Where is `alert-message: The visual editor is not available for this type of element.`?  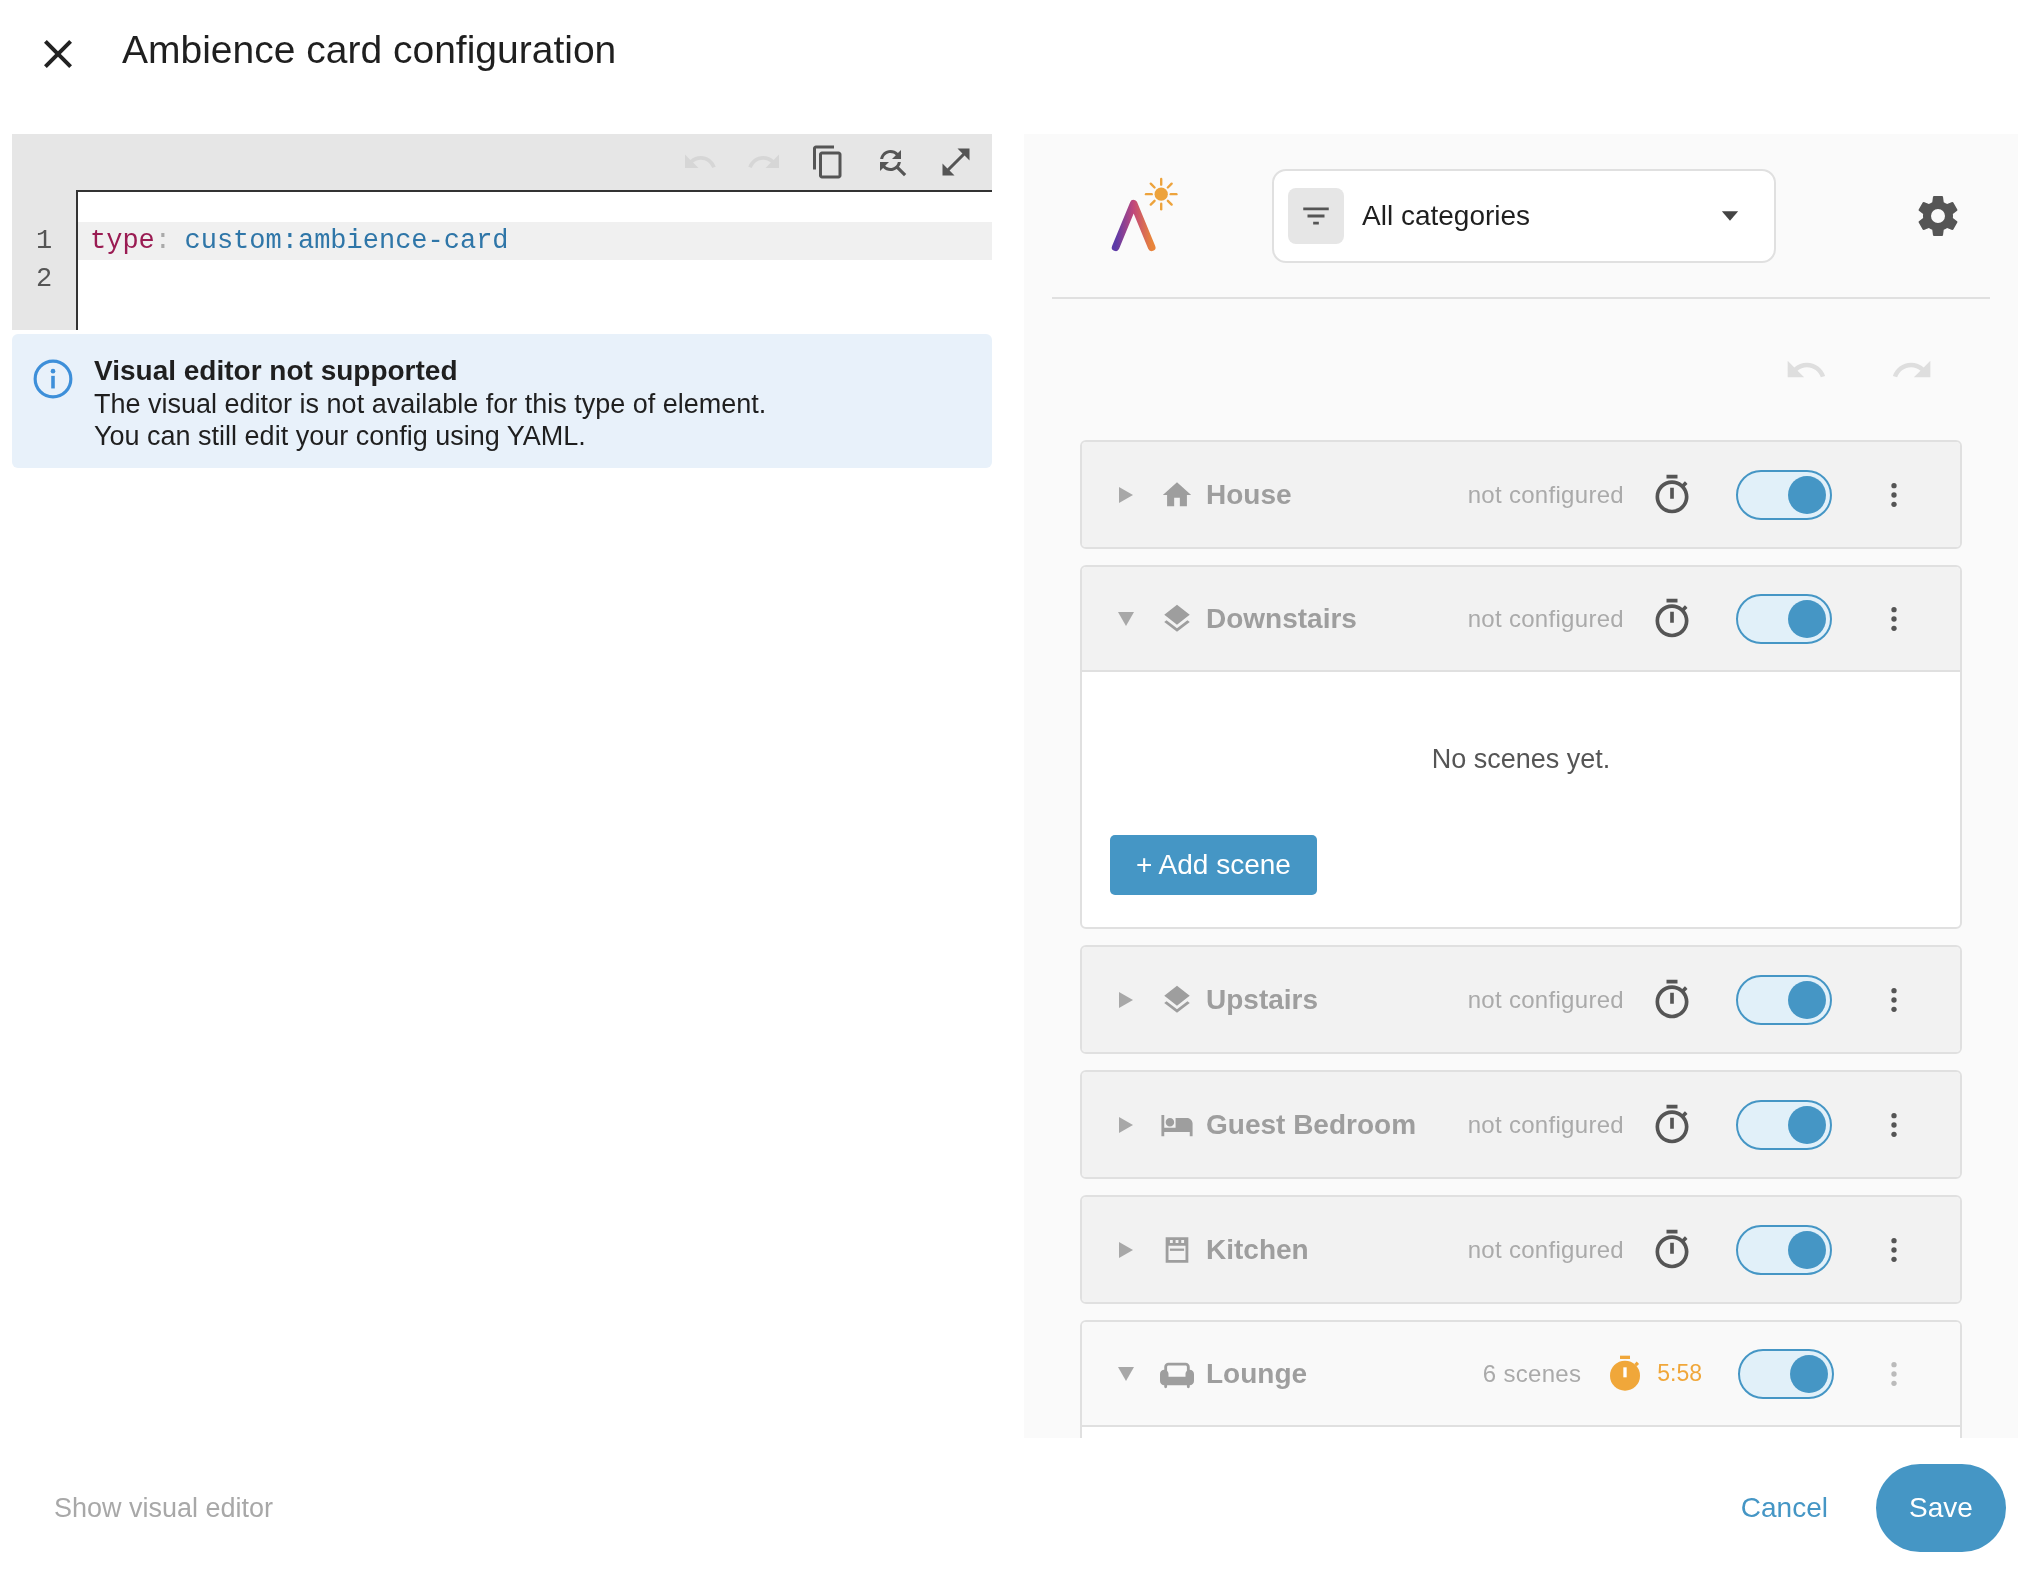 alert-message: The visual editor is not available for this type of element. is located at coordinates (430, 404).